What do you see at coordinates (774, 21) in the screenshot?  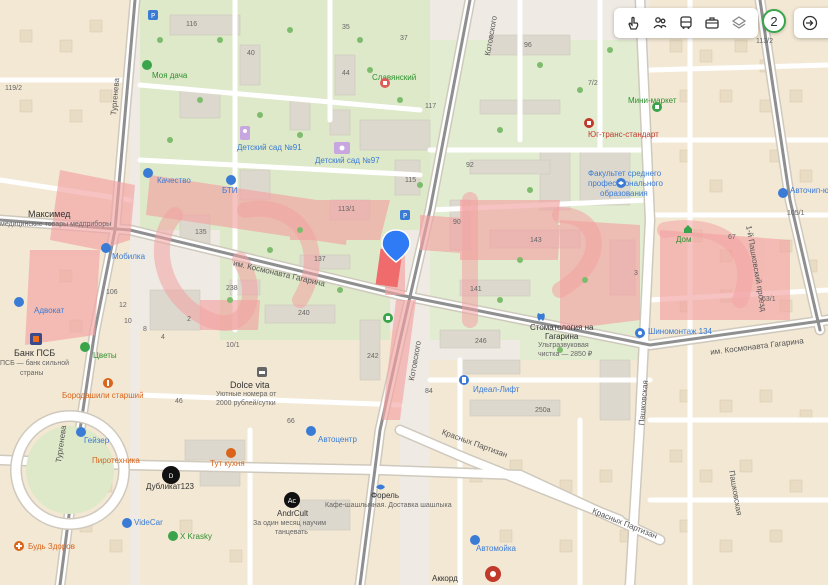 I see `notification-badge: 2` at bounding box center [774, 21].